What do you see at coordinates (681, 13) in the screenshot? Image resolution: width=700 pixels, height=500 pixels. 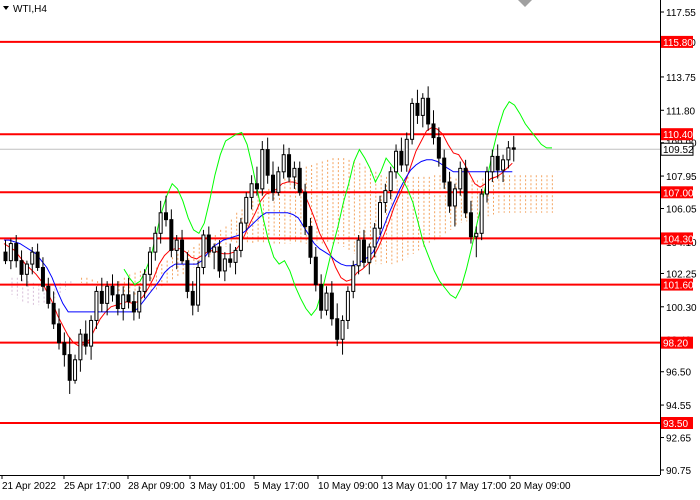 I see `y-tick-label: 117.55` at bounding box center [681, 13].